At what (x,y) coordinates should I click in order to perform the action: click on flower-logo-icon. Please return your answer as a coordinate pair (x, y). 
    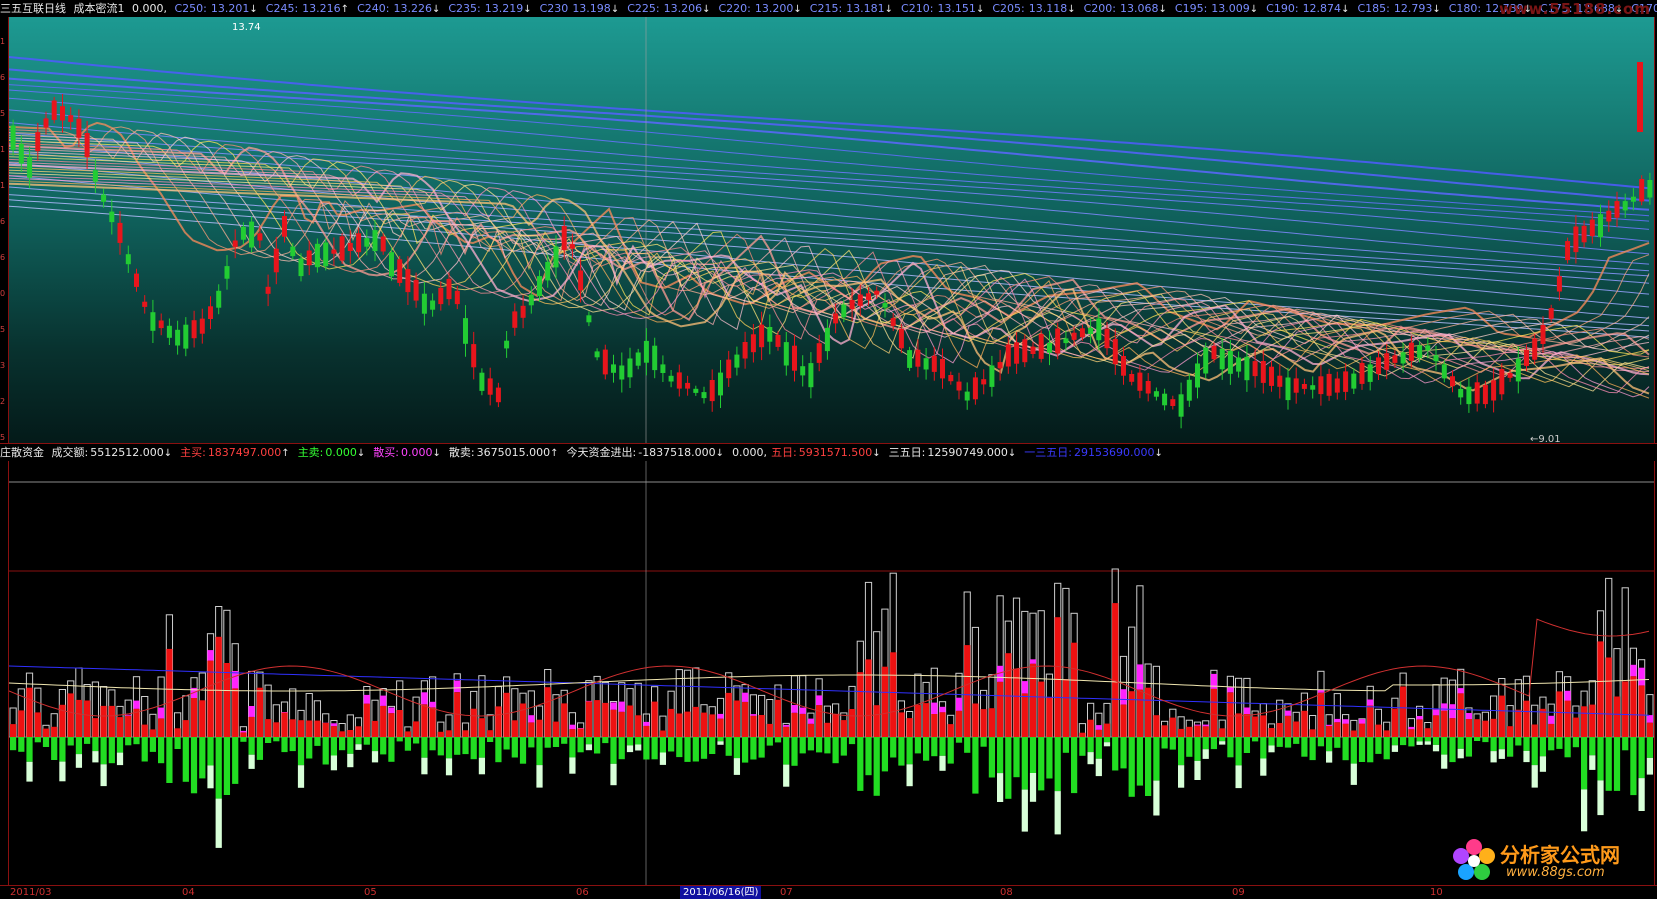
    Looking at the image, I should click on (1474, 861).